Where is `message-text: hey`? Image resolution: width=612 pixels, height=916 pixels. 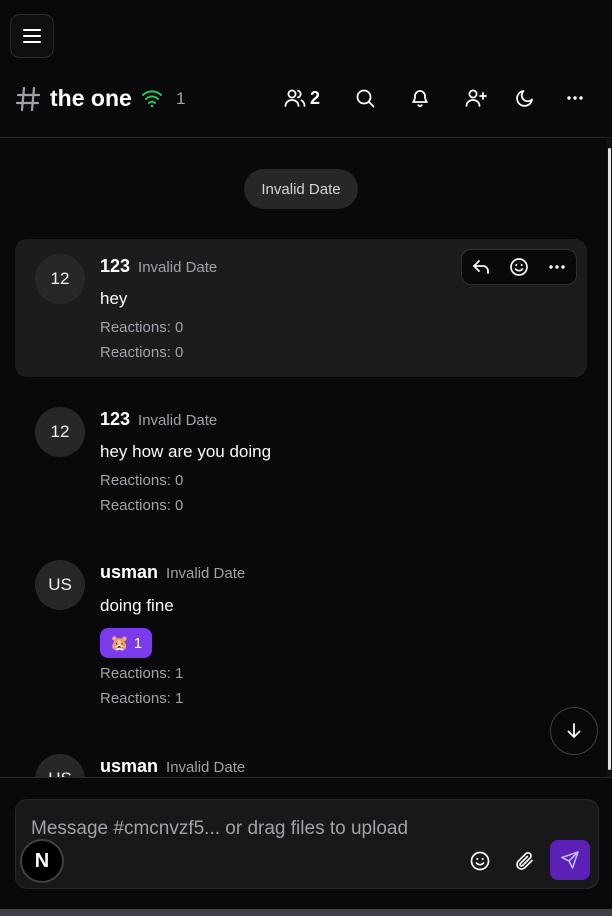 message-text: hey is located at coordinates (114, 298).